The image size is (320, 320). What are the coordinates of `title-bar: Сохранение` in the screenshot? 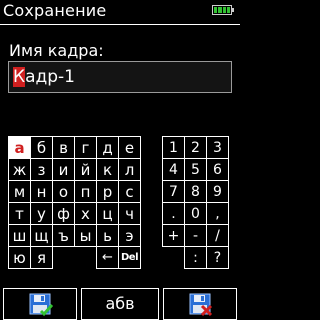 It's located at (120, 12).